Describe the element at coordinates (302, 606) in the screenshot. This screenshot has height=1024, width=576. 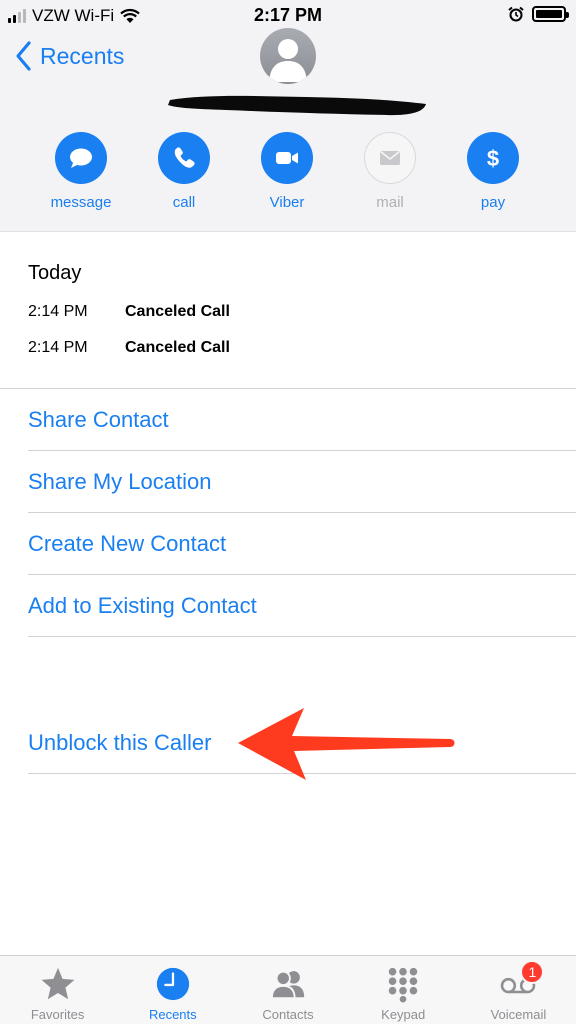
I see `add-existing-contact-button: Add to Existing Contact` at that location.